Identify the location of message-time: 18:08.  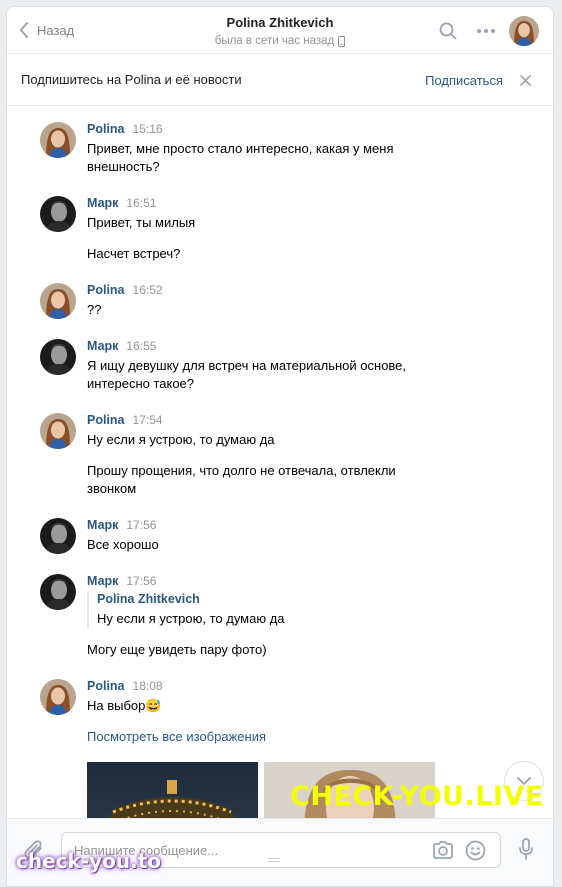
(148, 686).